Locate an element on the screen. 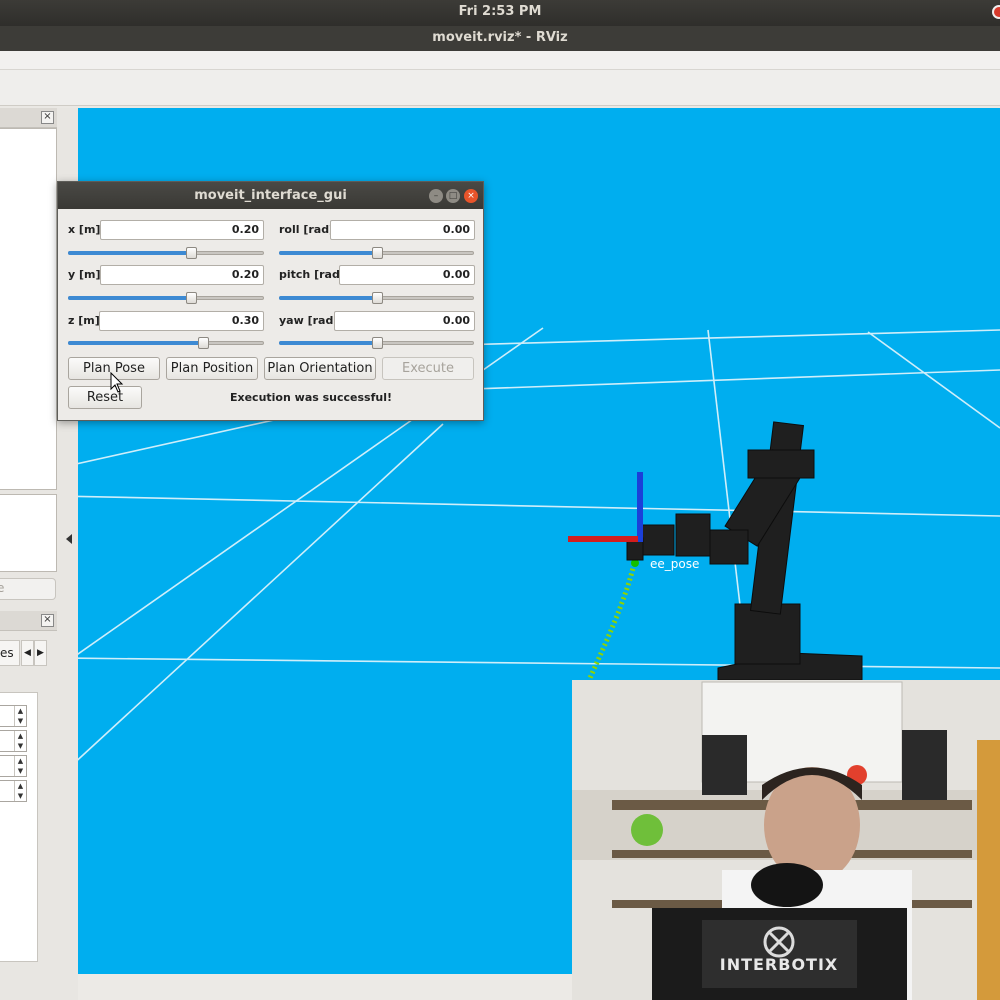 Image resolution: width=1000 pixels, height=1000 pixels. mouse-cursor-icon is located at coordinates (117, 382).